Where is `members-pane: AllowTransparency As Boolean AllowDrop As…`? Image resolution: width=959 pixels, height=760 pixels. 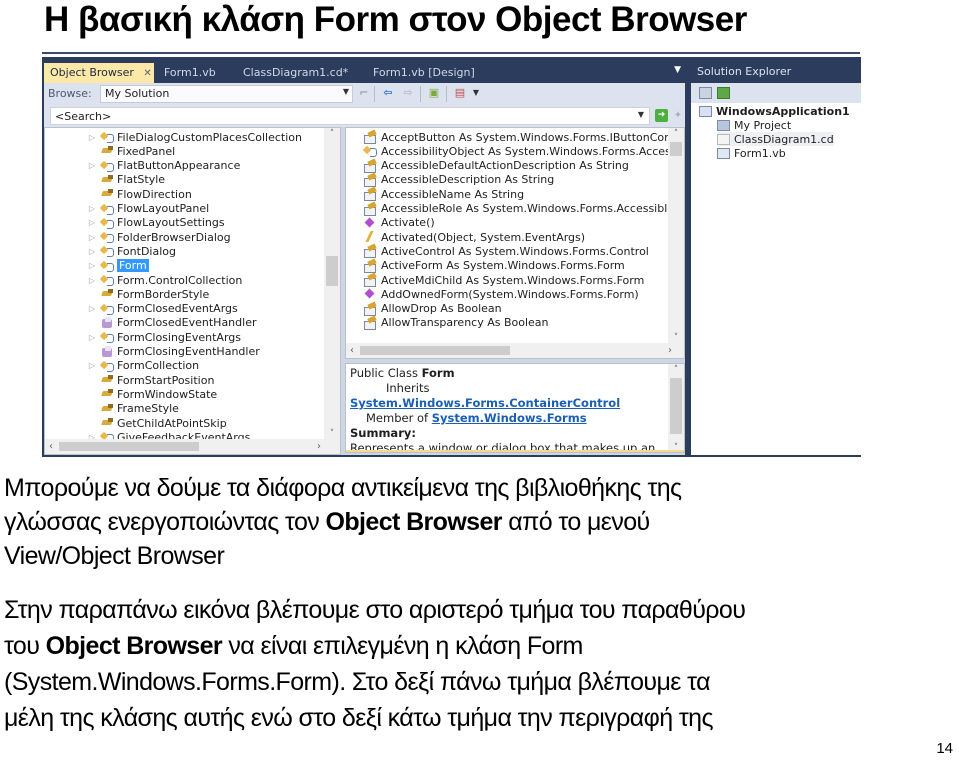
members-pane: AllowTransparency As Boolean AllowDrop As… is located at coordinates (515, 243).